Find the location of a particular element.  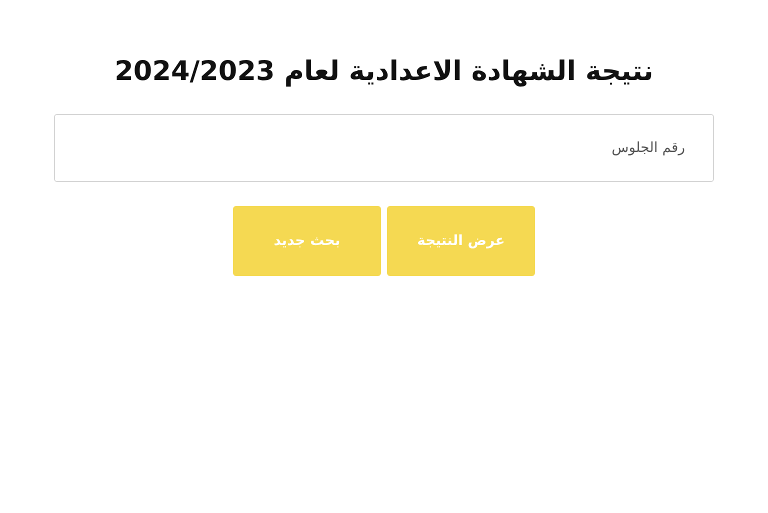

action-button: بحث جديد is located at coordinates (307, 241).